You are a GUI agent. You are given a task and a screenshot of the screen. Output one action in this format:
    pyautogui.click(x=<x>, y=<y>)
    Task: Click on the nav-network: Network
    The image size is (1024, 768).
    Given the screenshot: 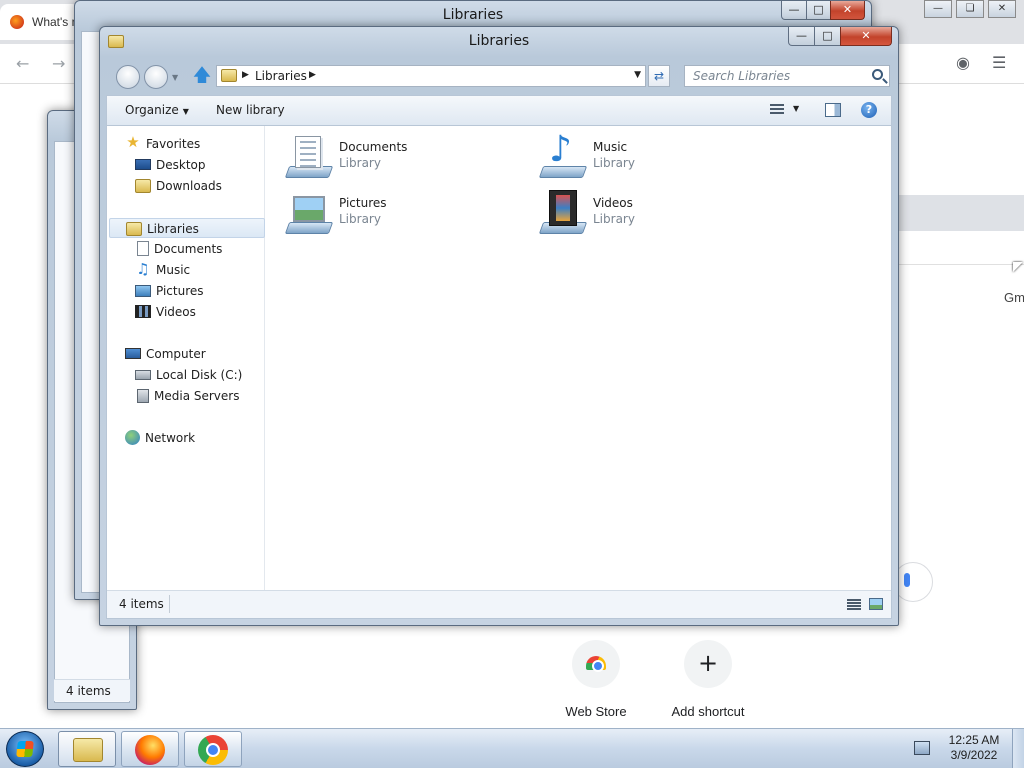 What is the action you would take?
    pyautogui.click(x=160, y=438)
    